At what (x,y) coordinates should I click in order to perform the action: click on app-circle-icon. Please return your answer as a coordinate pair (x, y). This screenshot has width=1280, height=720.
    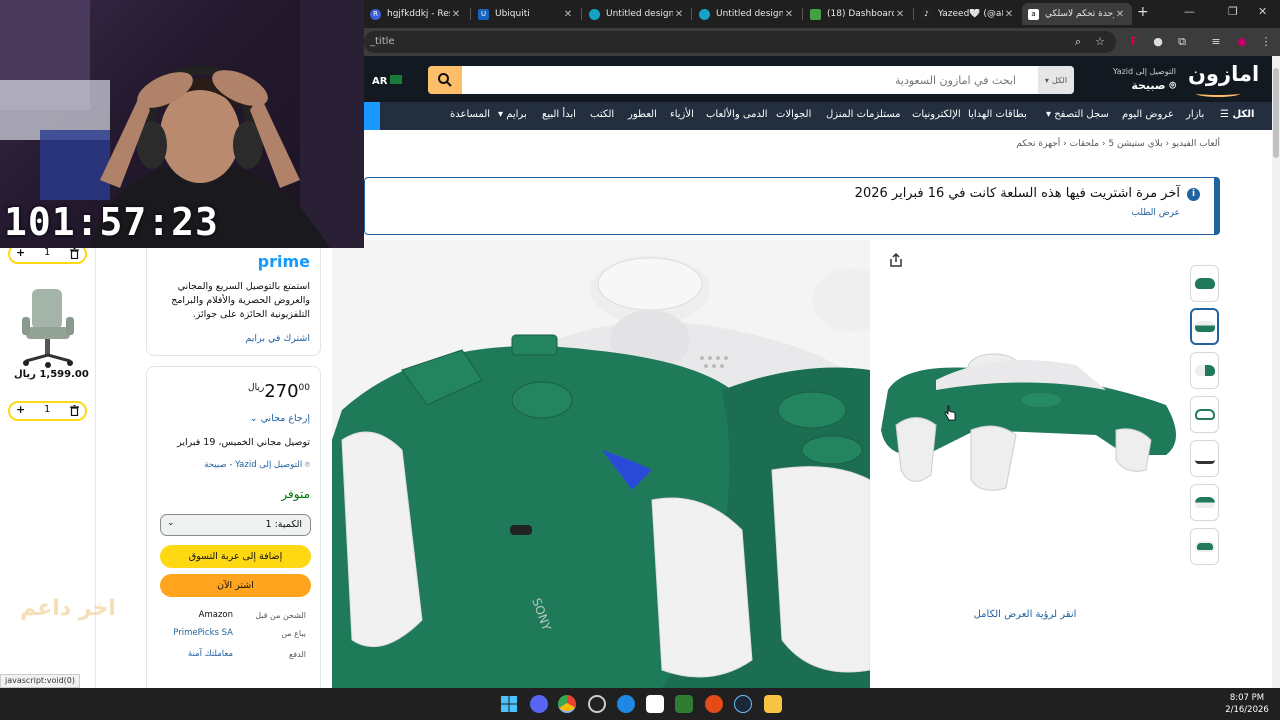
    Looking at the image, I should click on (597, 704).